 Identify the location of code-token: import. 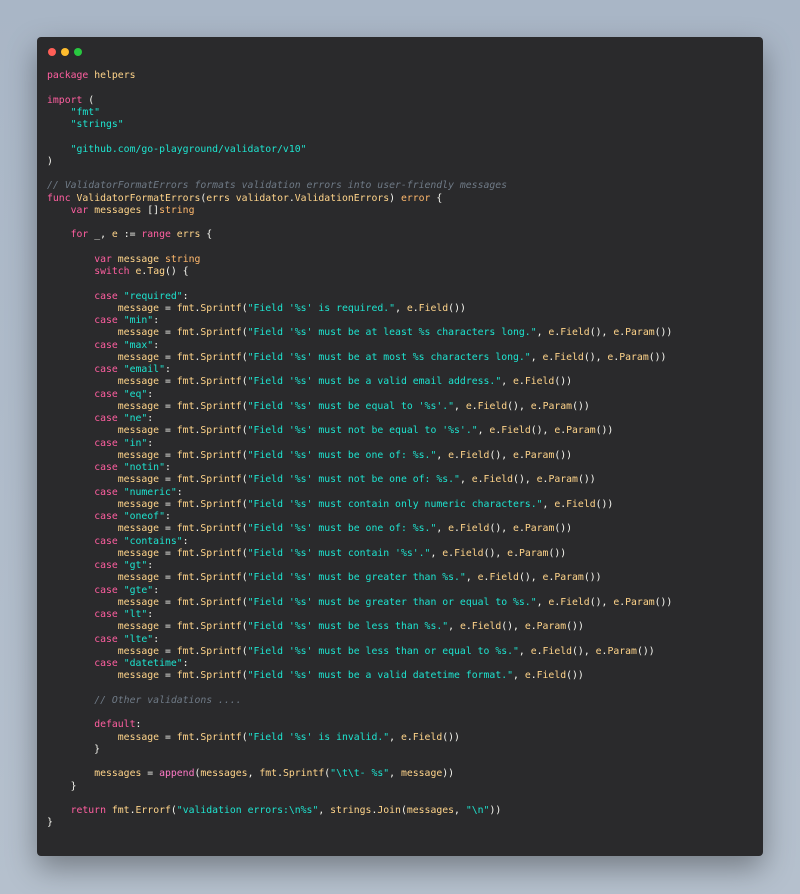
(65, 100).